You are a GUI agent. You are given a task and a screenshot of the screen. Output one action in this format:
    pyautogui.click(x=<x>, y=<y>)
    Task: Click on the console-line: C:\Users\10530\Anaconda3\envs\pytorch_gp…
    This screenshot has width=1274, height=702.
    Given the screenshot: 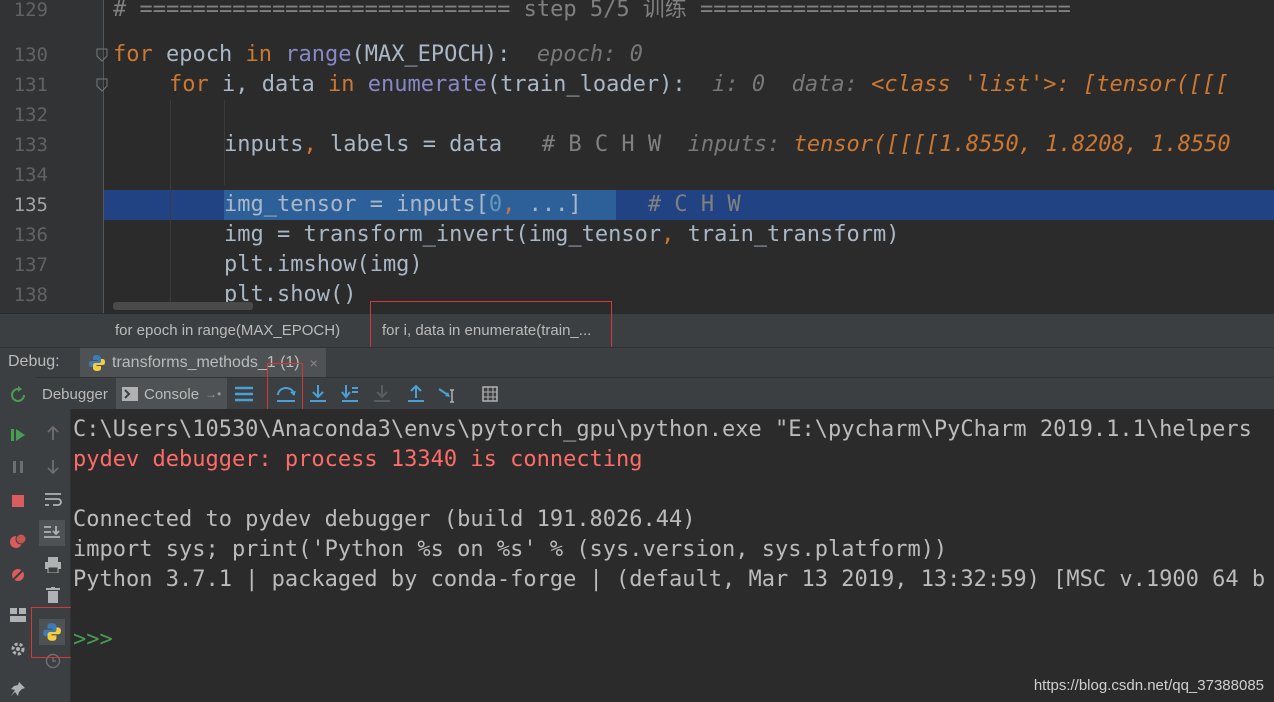 What is the action you would take?
    pyautogui.click(x=662, y=429)
    